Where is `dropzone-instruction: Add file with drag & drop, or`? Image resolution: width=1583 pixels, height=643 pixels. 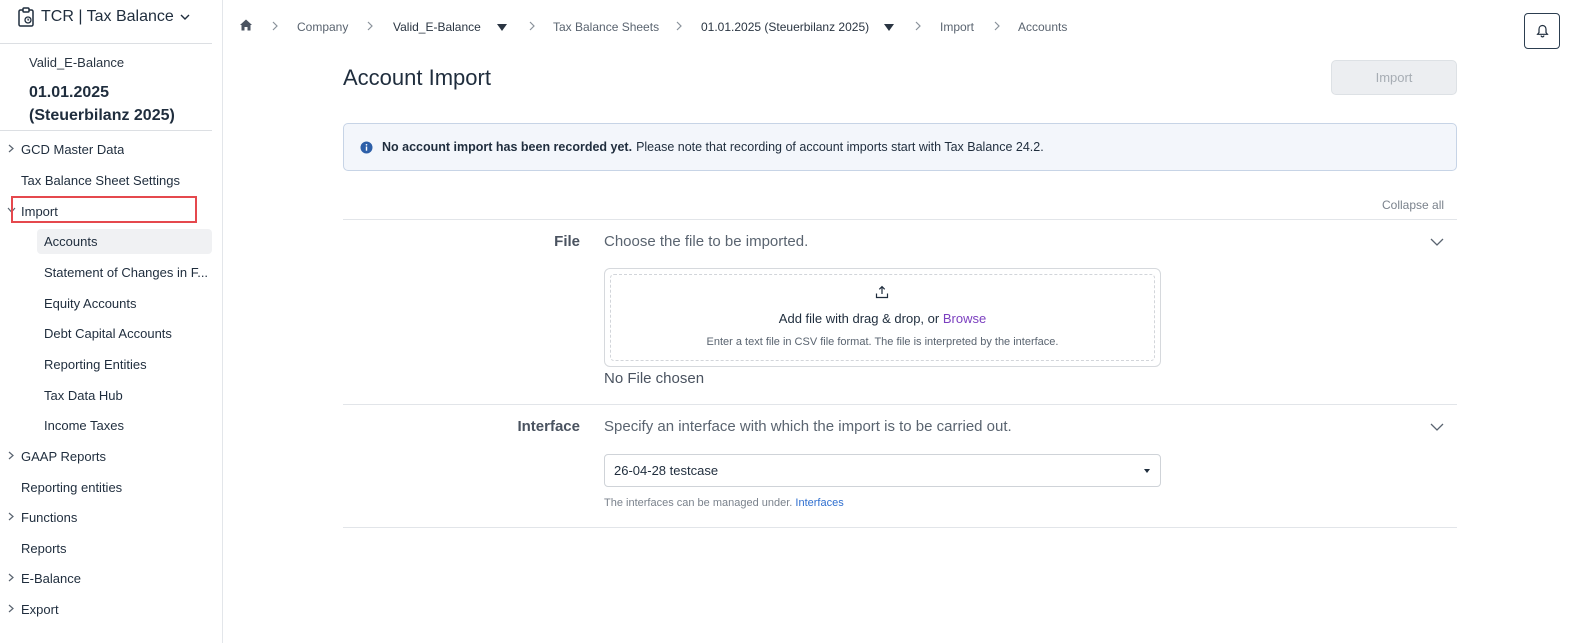 dropzone-instruction: Add file with drag & drop, or is located at coordinates (859, 318).